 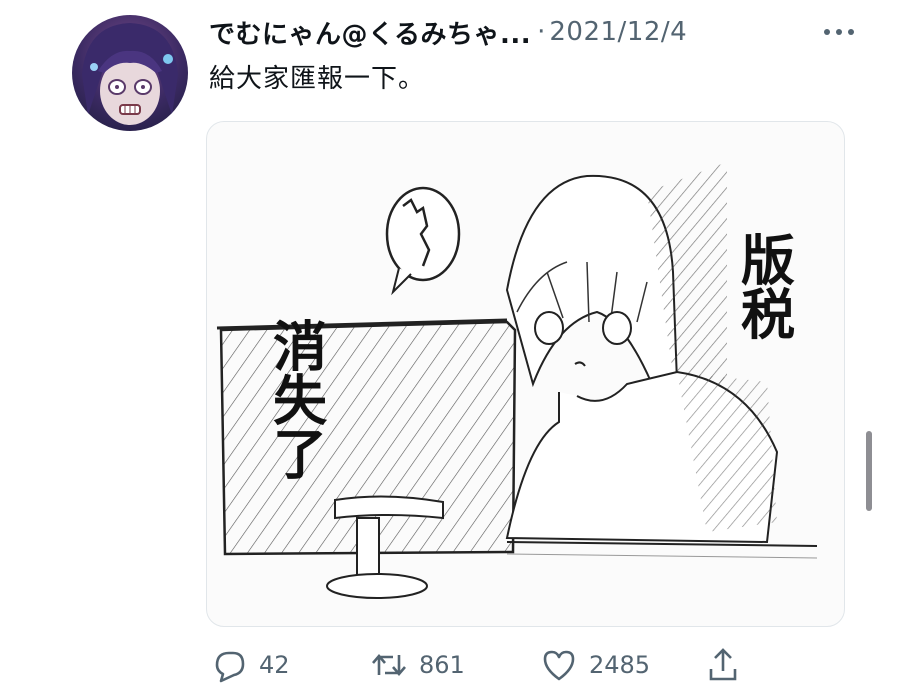 What do you see at coordinates (295, 399) in the screenshot?
I see `caption-left: 消失了` at bounding box center [295, 399].